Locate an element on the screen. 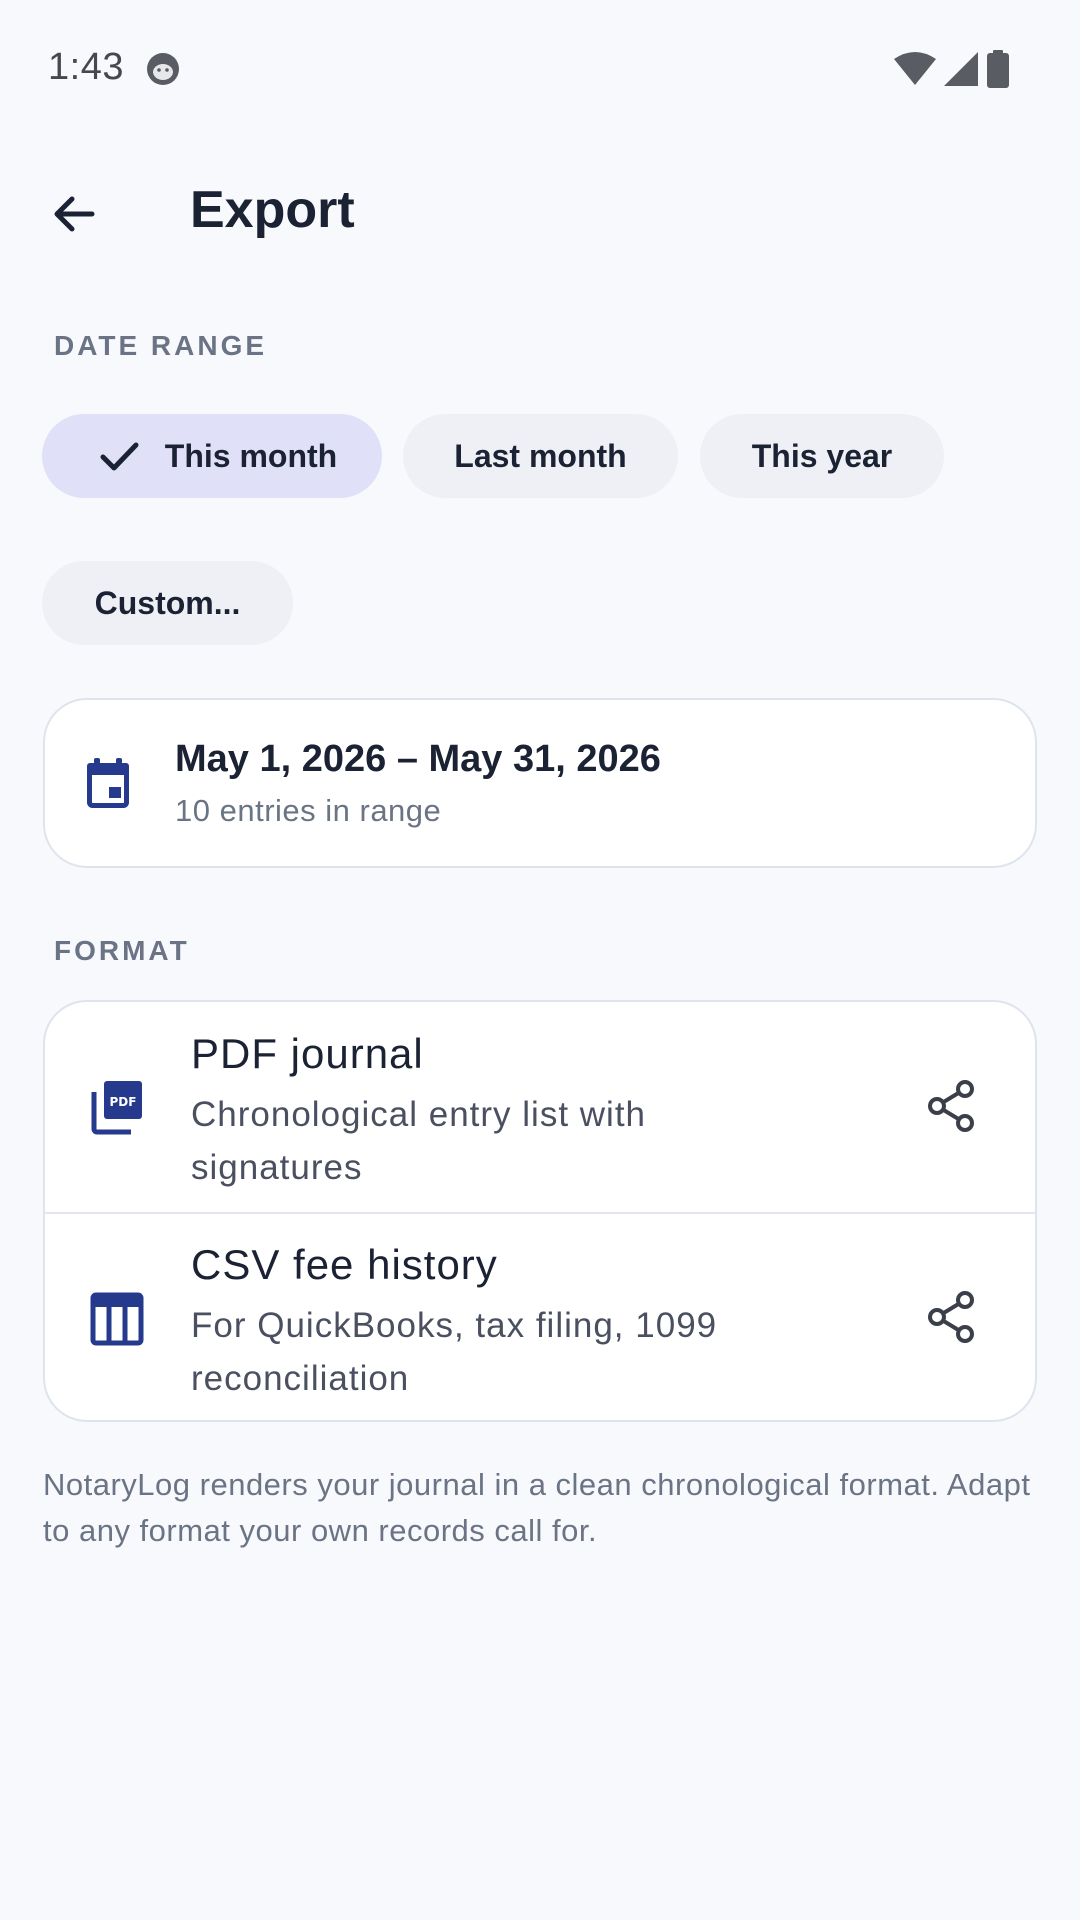 The image size is (1080, 1920). date-range-label: DATE RANGE is located at coordinates (161, 345).